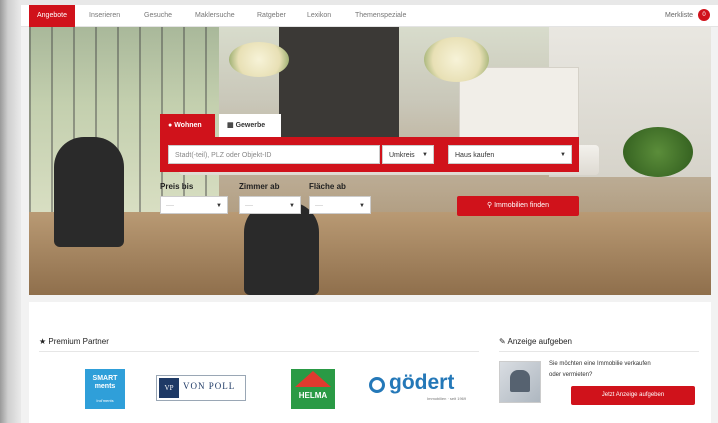  I want to click on tab-gewerbe: ▦ Gewerbe, so click(250, 126).